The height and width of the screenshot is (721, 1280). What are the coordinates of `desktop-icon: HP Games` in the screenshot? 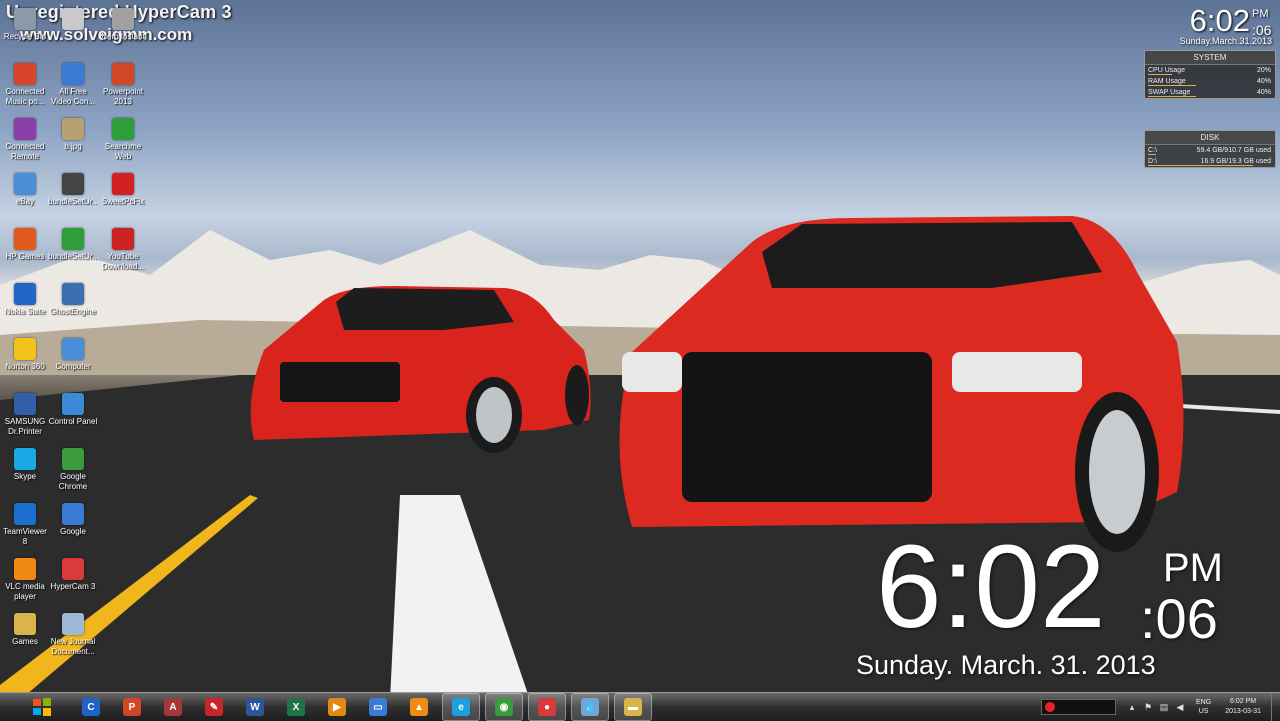 It's located at (25, 245).